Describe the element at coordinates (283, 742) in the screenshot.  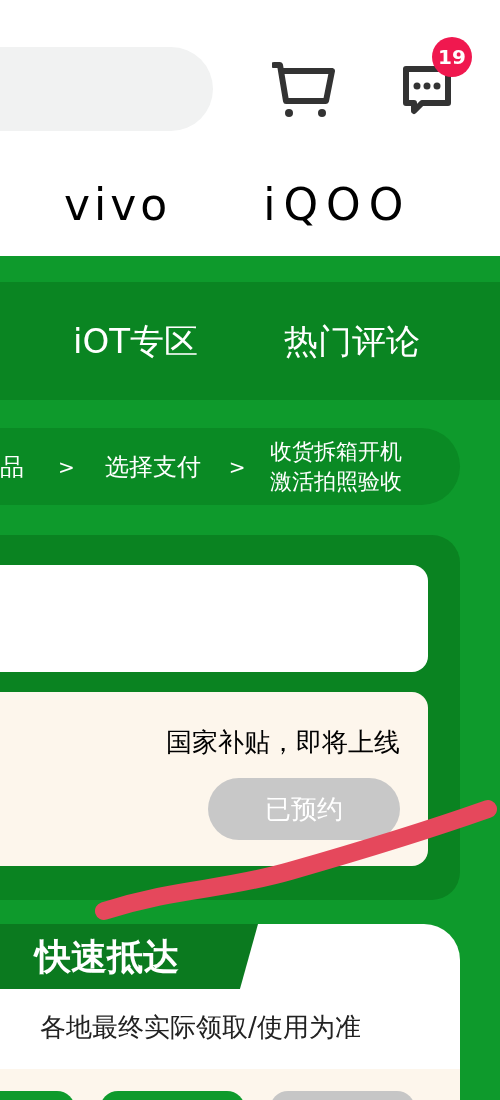
I see `subsidy-notice: 国家补贴，即将上线` at that location.